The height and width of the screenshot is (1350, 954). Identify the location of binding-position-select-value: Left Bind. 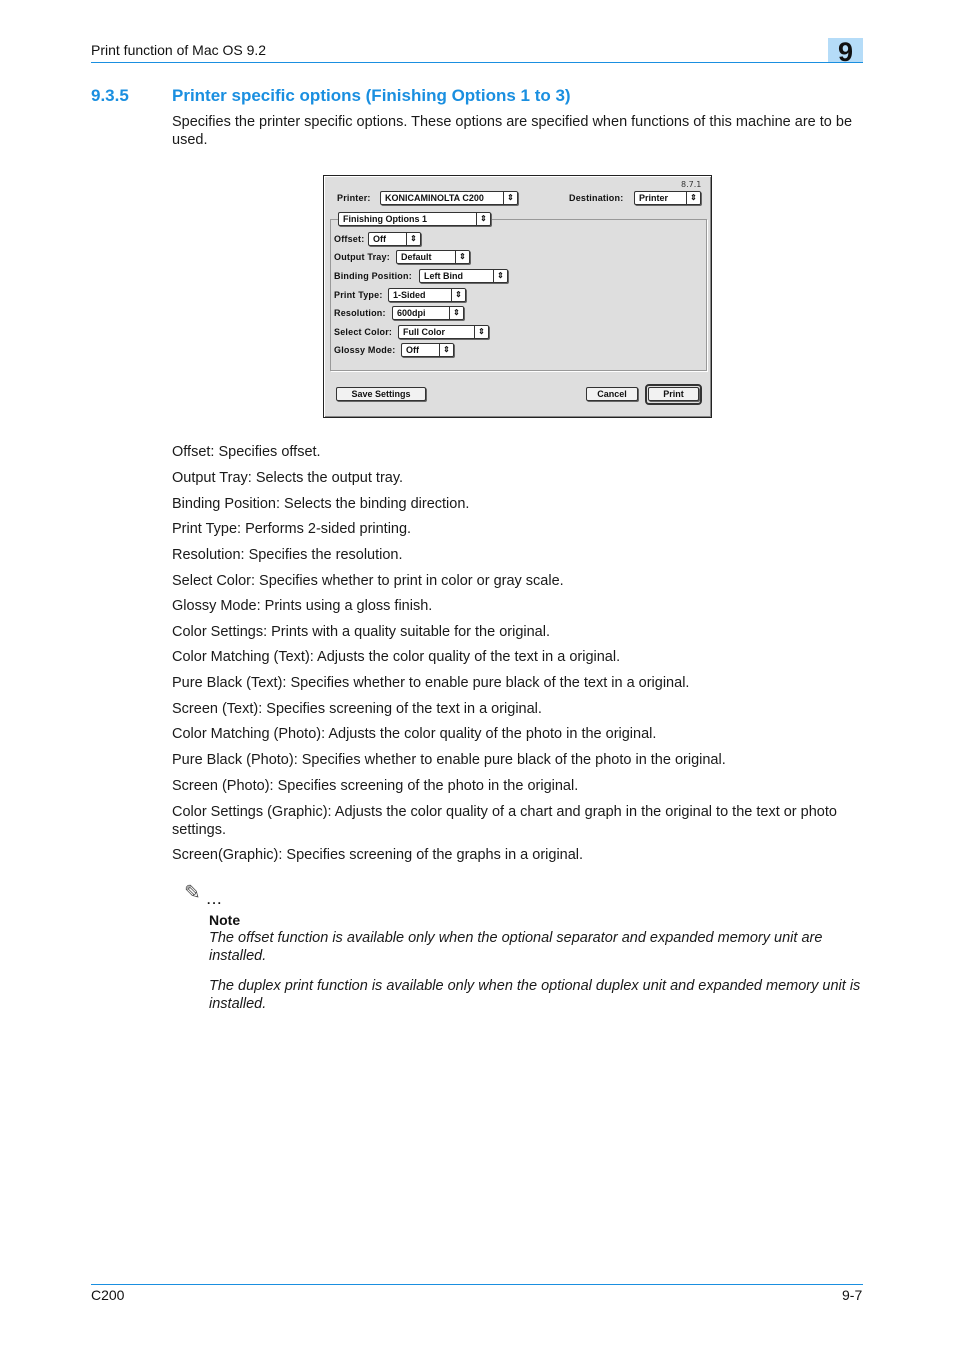
(443, 276).